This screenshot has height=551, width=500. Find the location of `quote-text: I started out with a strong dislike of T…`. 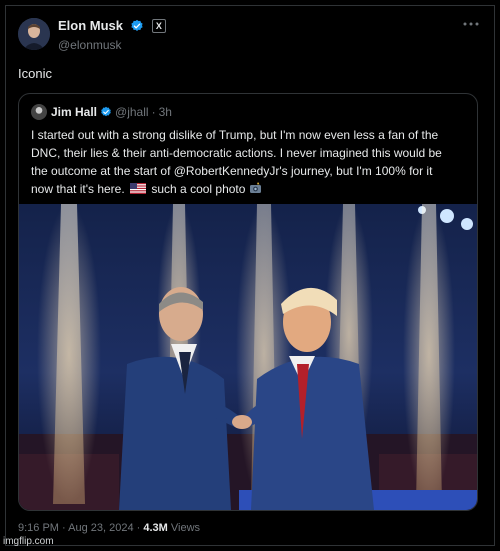

quote-text: I started out with a strong dislike of T… is located at coordinates (250, 162).